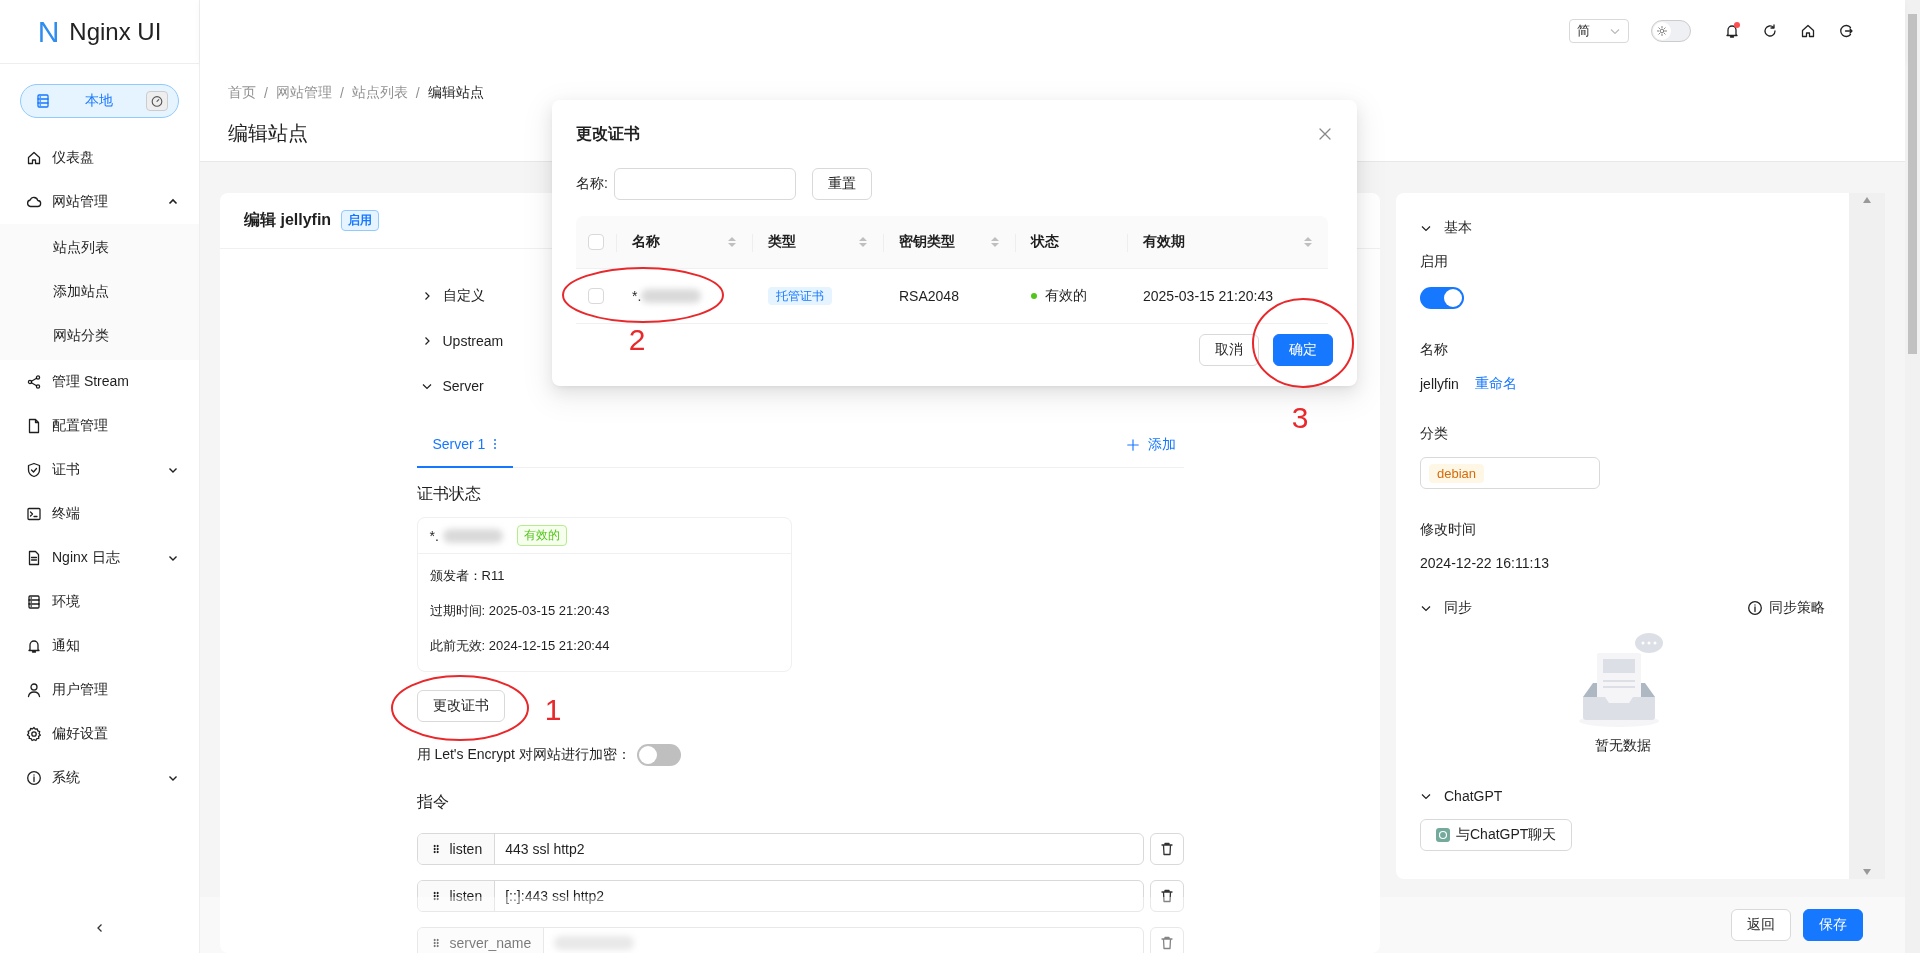  I want to click on annotation-number: 1, so click(553, 709).